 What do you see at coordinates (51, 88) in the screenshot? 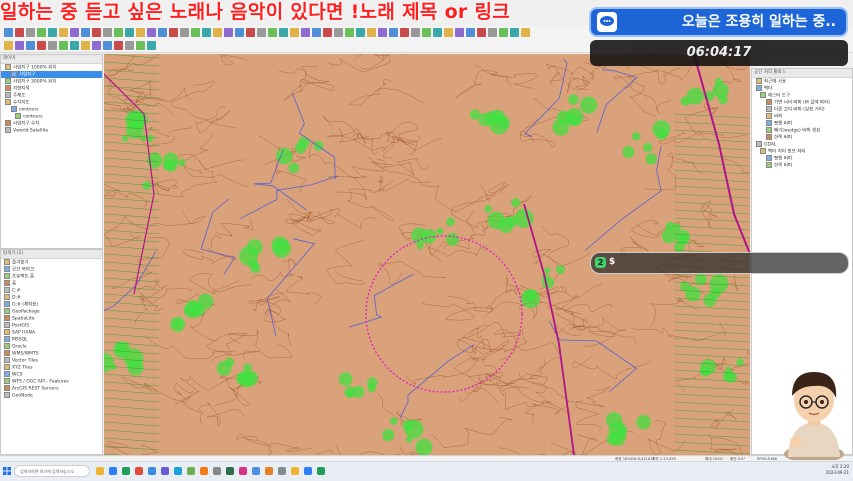
I see `layer-item-row: 지형지적` at bounding box center [51, 88].